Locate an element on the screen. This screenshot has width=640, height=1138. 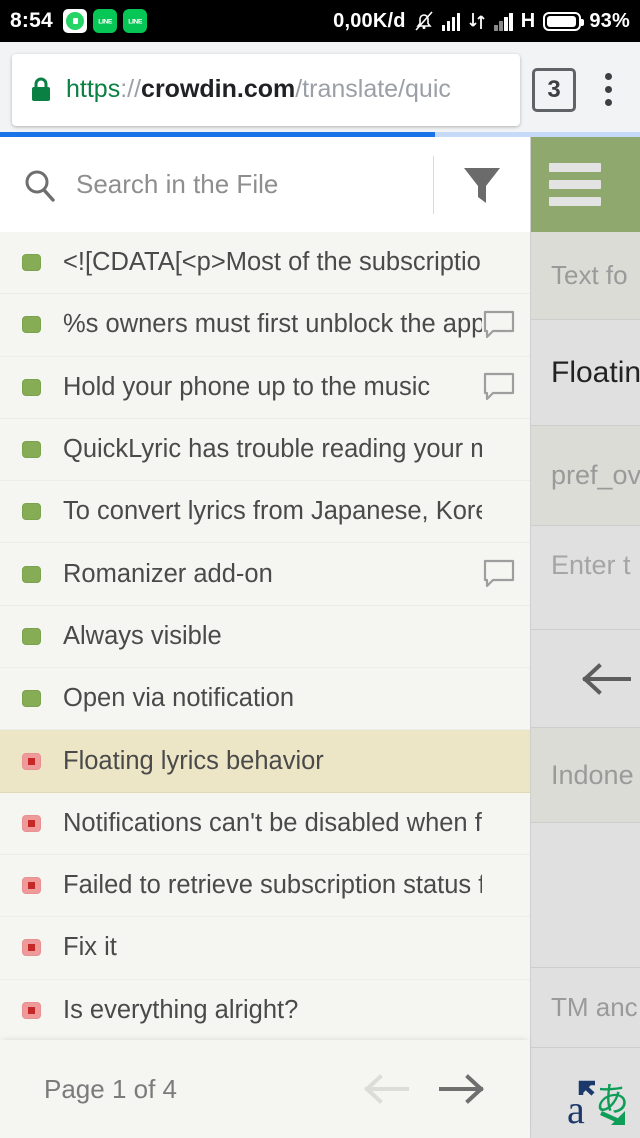
data-rate-label: 0,00K/d is located at coordinates (369, 20).